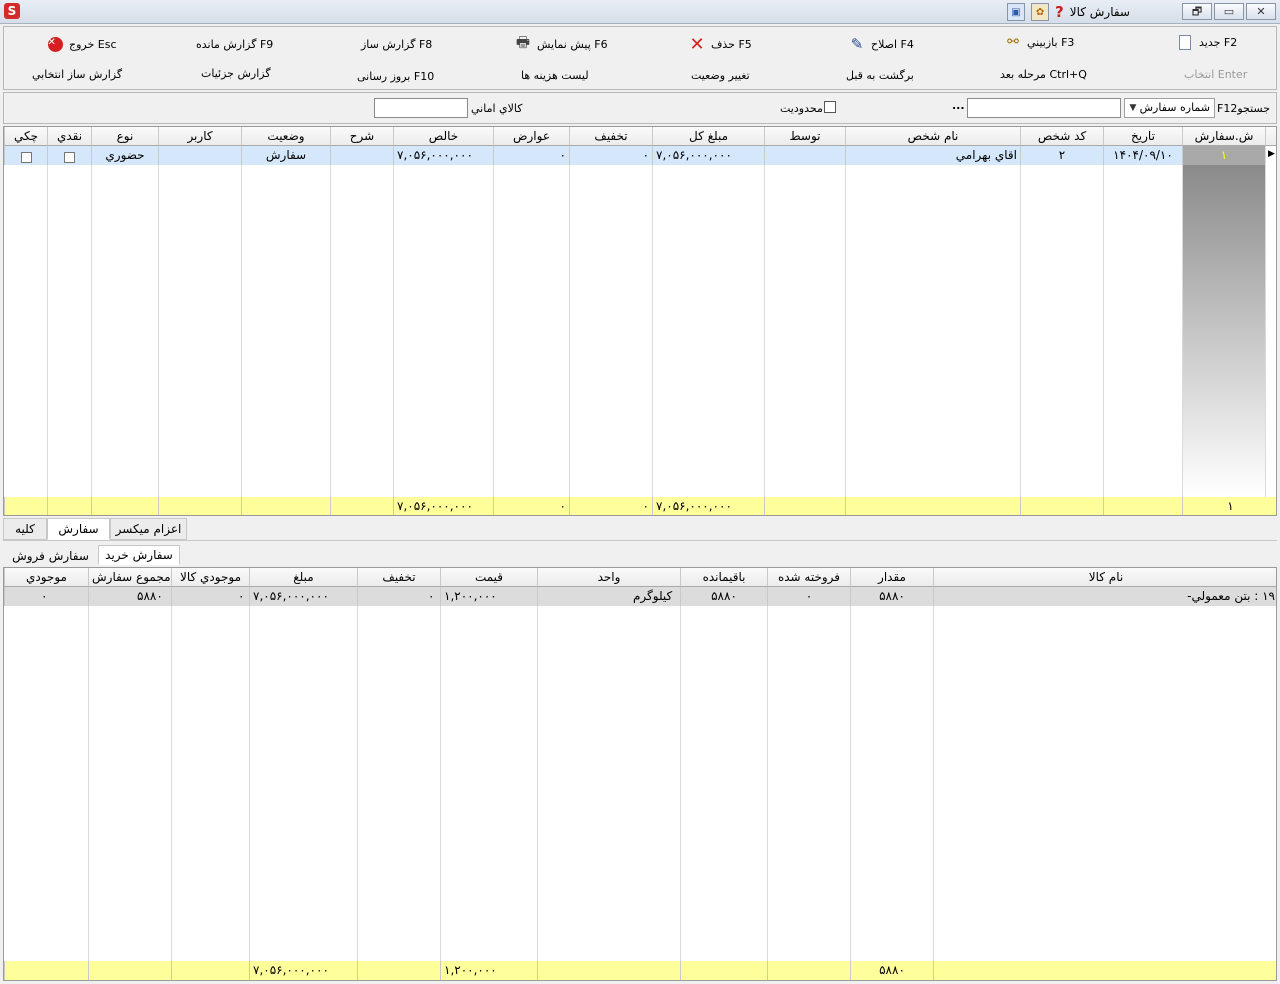 The width and height of the screenshot is (1280, 984). What do you see at coordinates (891, 577) in the screenshot?
I see `col-qty: مقدار` at bounding box center [891, 577].